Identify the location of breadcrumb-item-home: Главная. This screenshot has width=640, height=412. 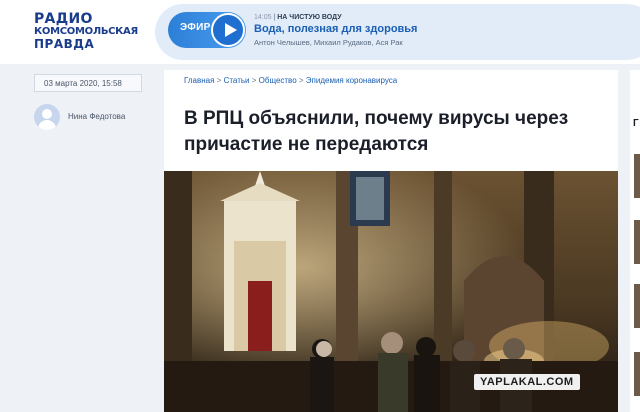
(199, 80).